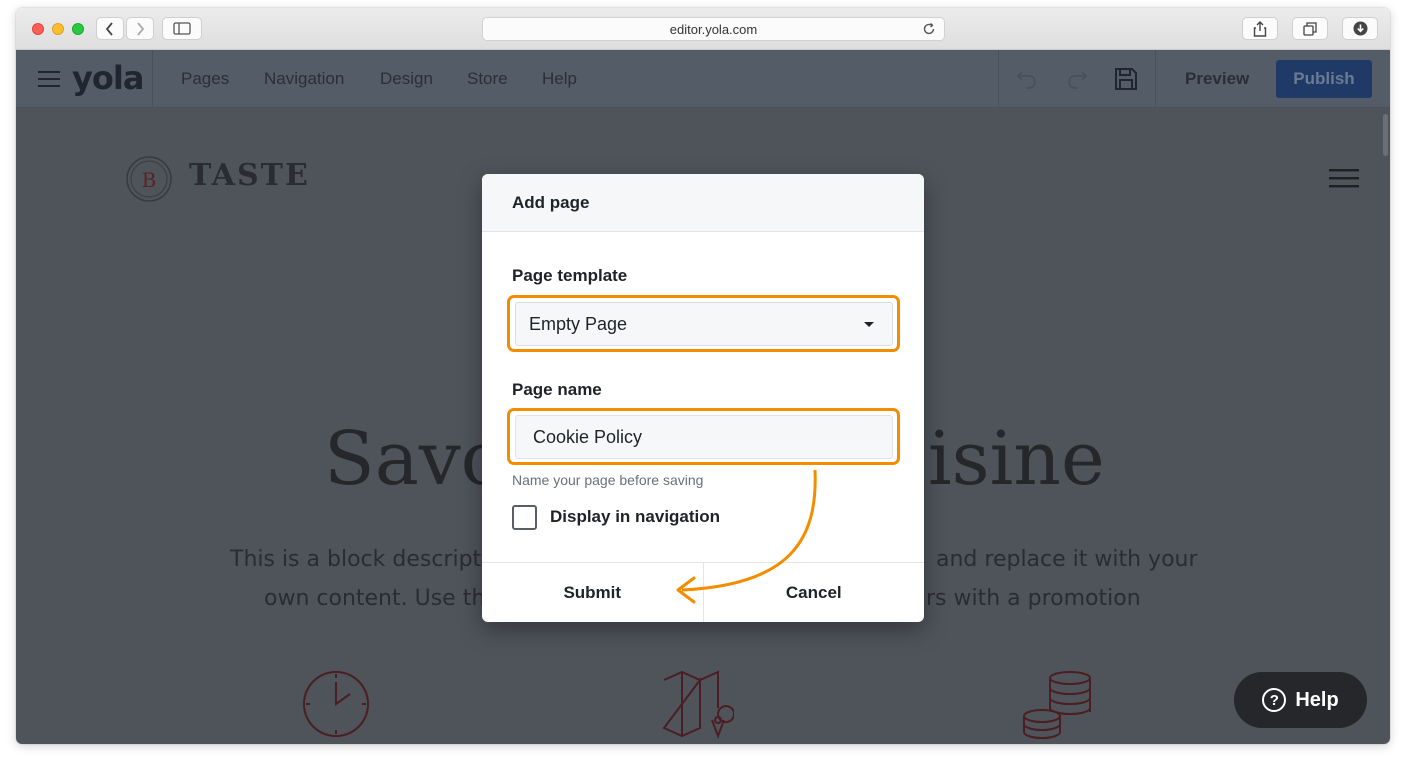  I want to click on menu-design: Design, so click(406, 79).